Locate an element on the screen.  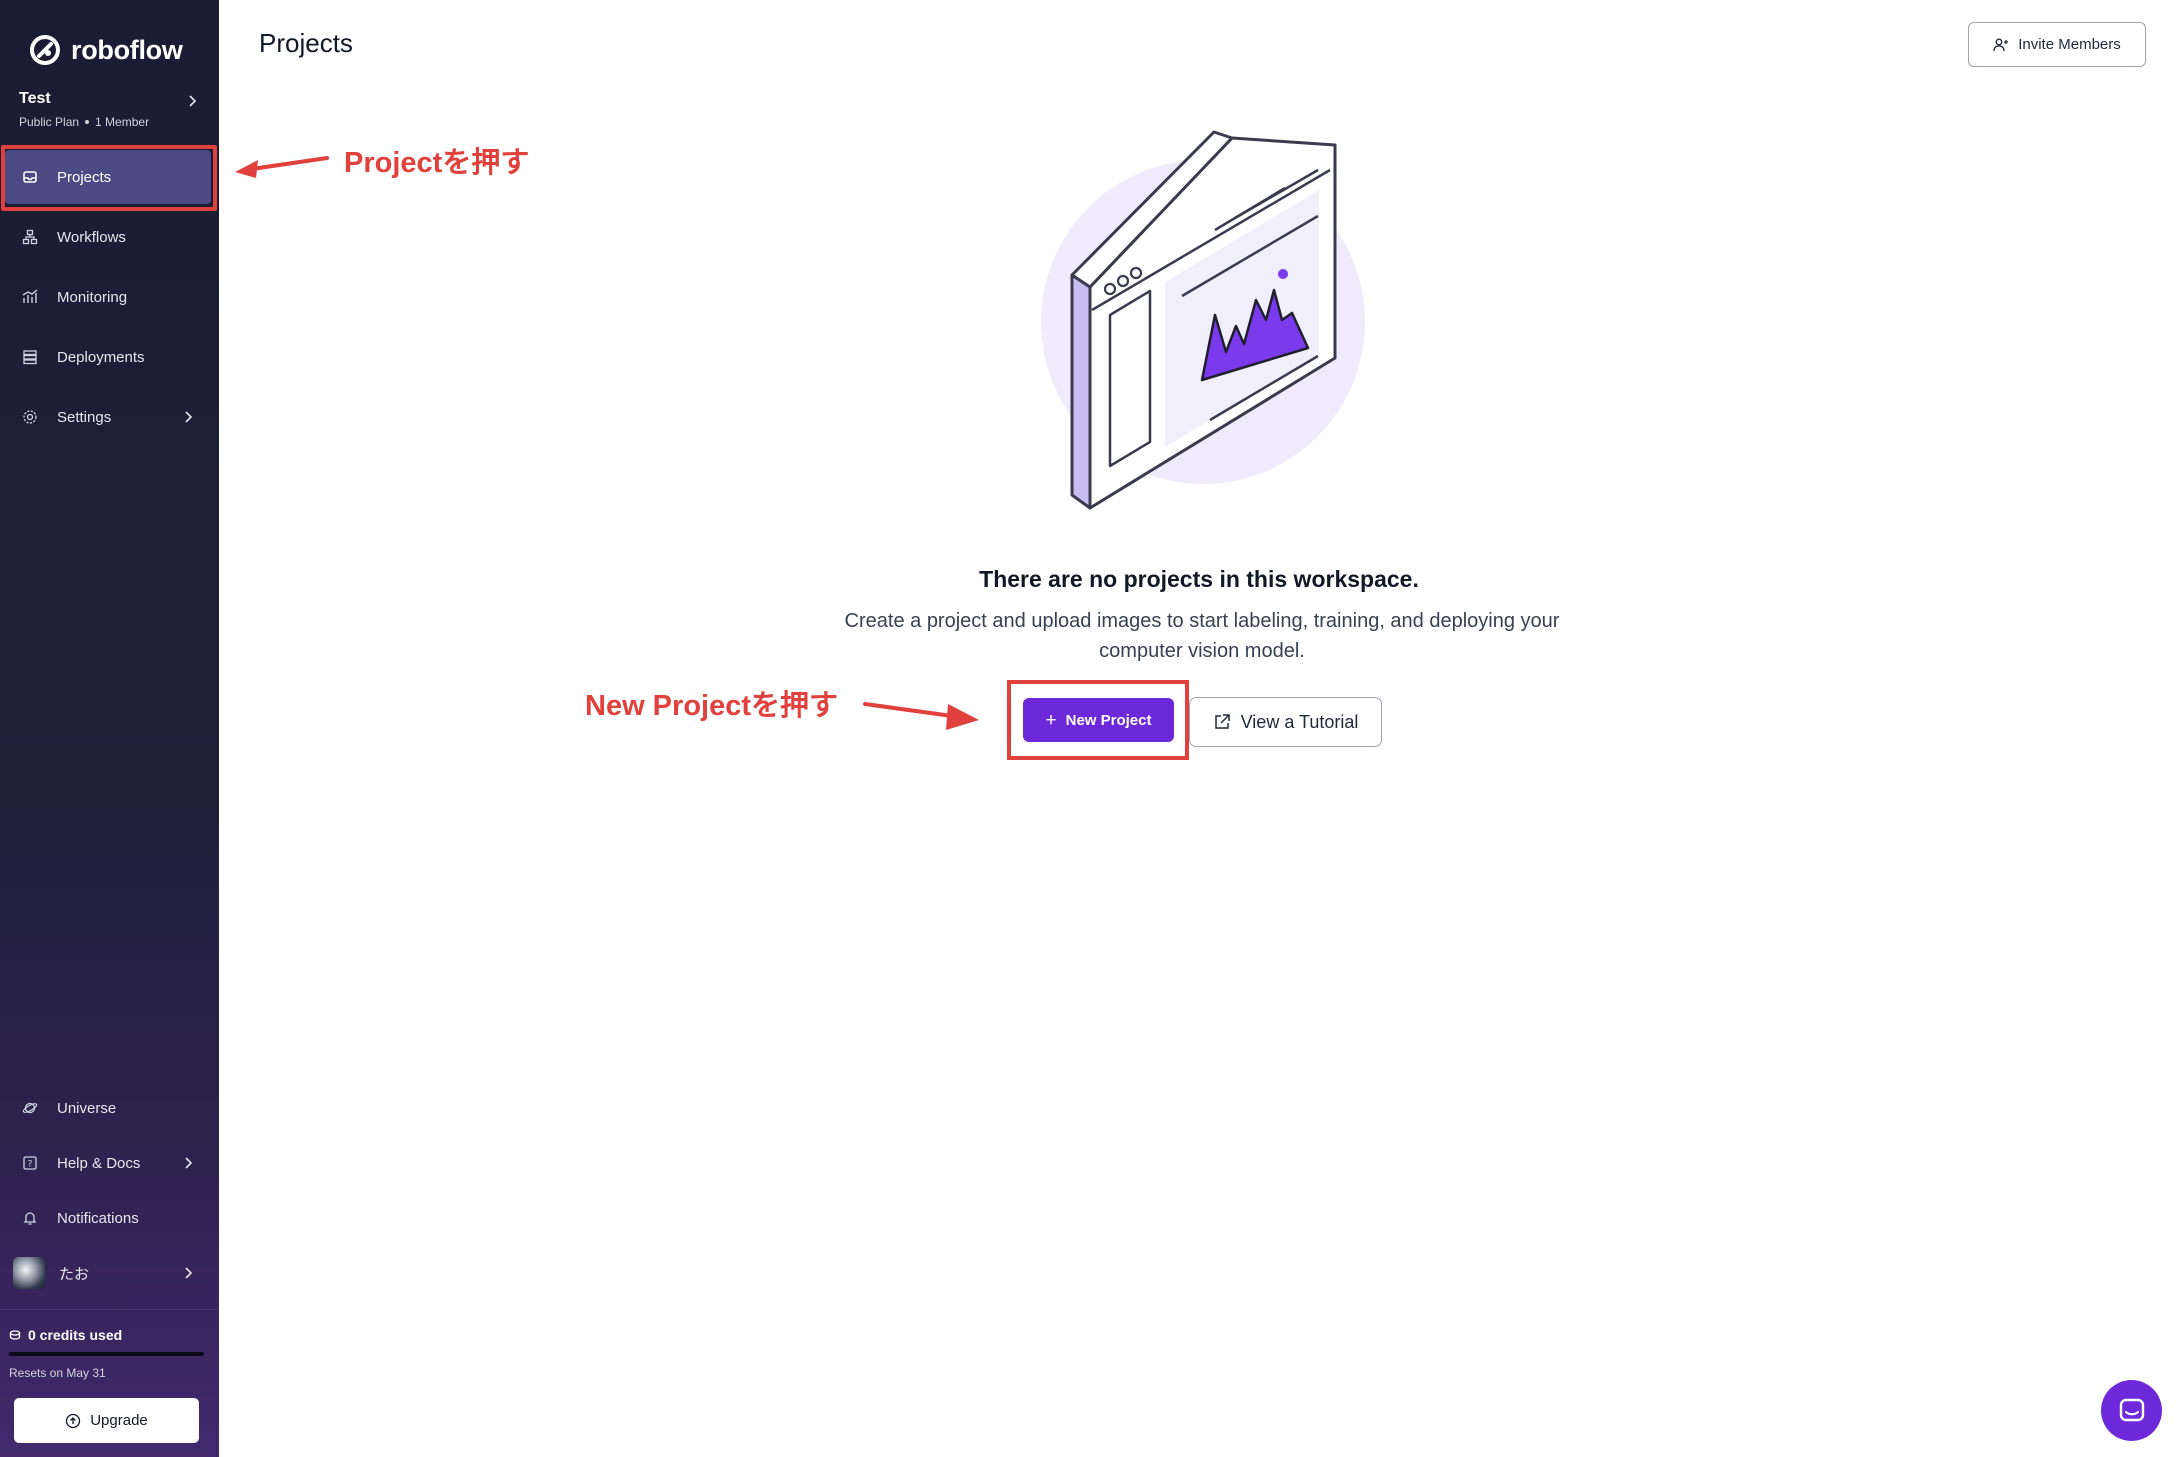
sidebar-item-notifications: Notifications is located at coordinates (108, 1218).